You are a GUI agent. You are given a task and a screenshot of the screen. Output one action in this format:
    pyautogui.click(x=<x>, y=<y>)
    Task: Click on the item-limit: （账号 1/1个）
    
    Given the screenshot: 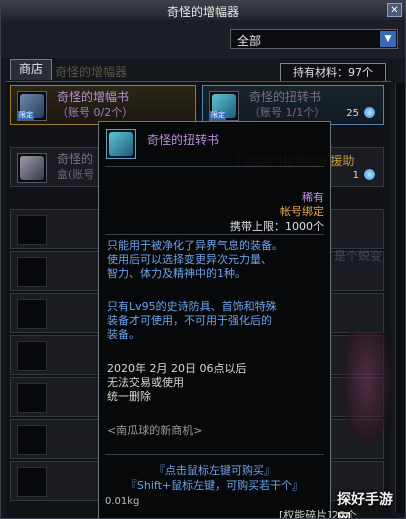 What is the action you would take?
    pyautogui.click(x=287, y=112)
    